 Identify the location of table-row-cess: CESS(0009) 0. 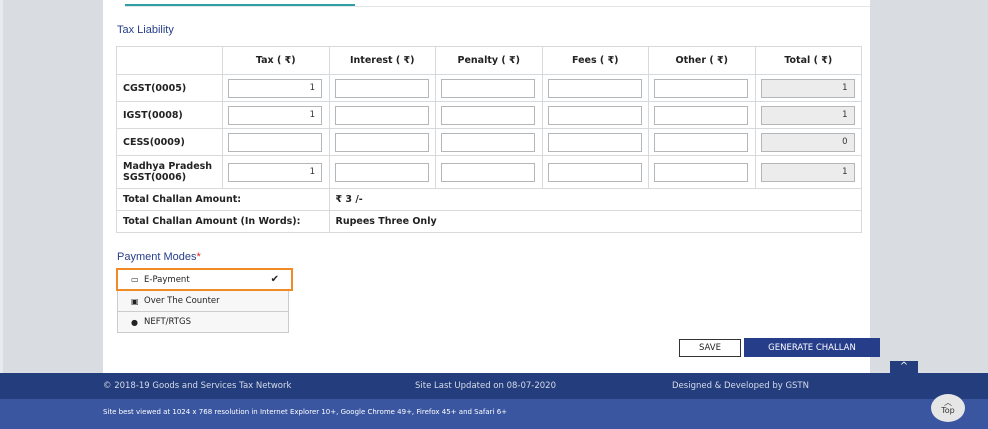
(489, 142).